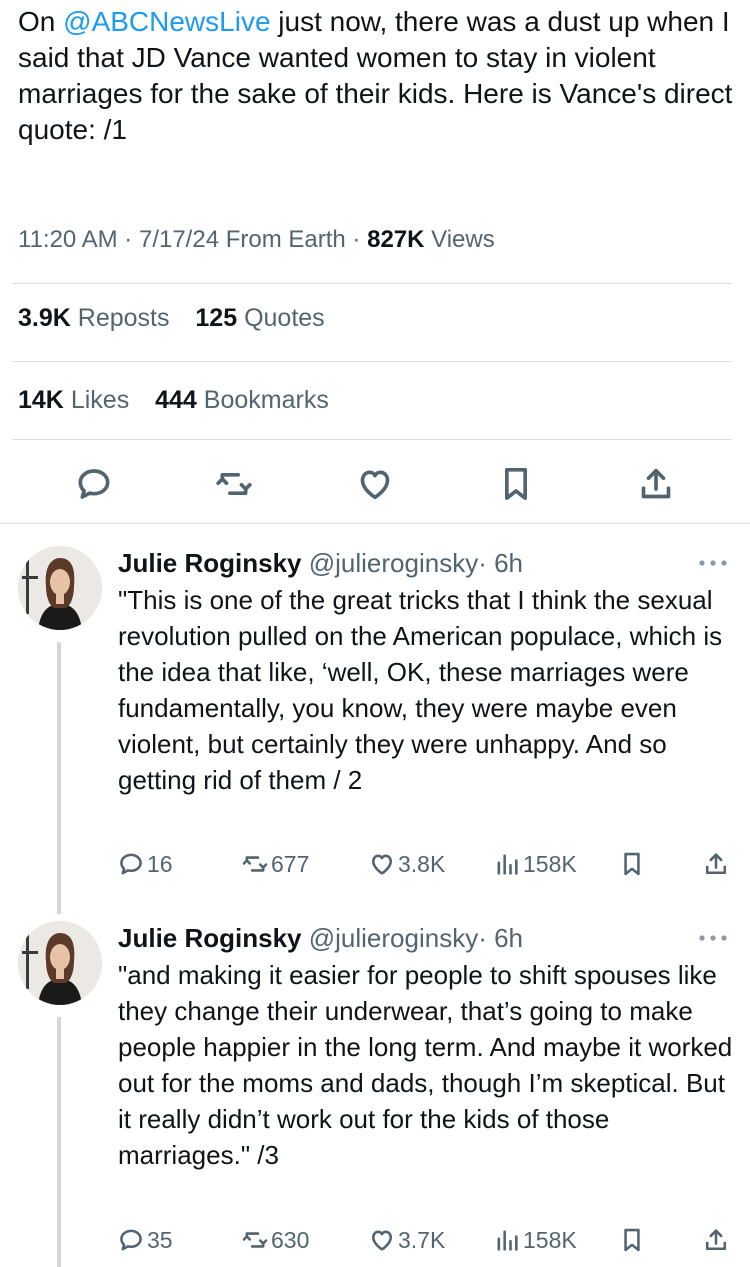 This screenshot has height=1267, width=750. I want to click on bookmarks-stat: 444 Bookmarks, so click(242, 400).